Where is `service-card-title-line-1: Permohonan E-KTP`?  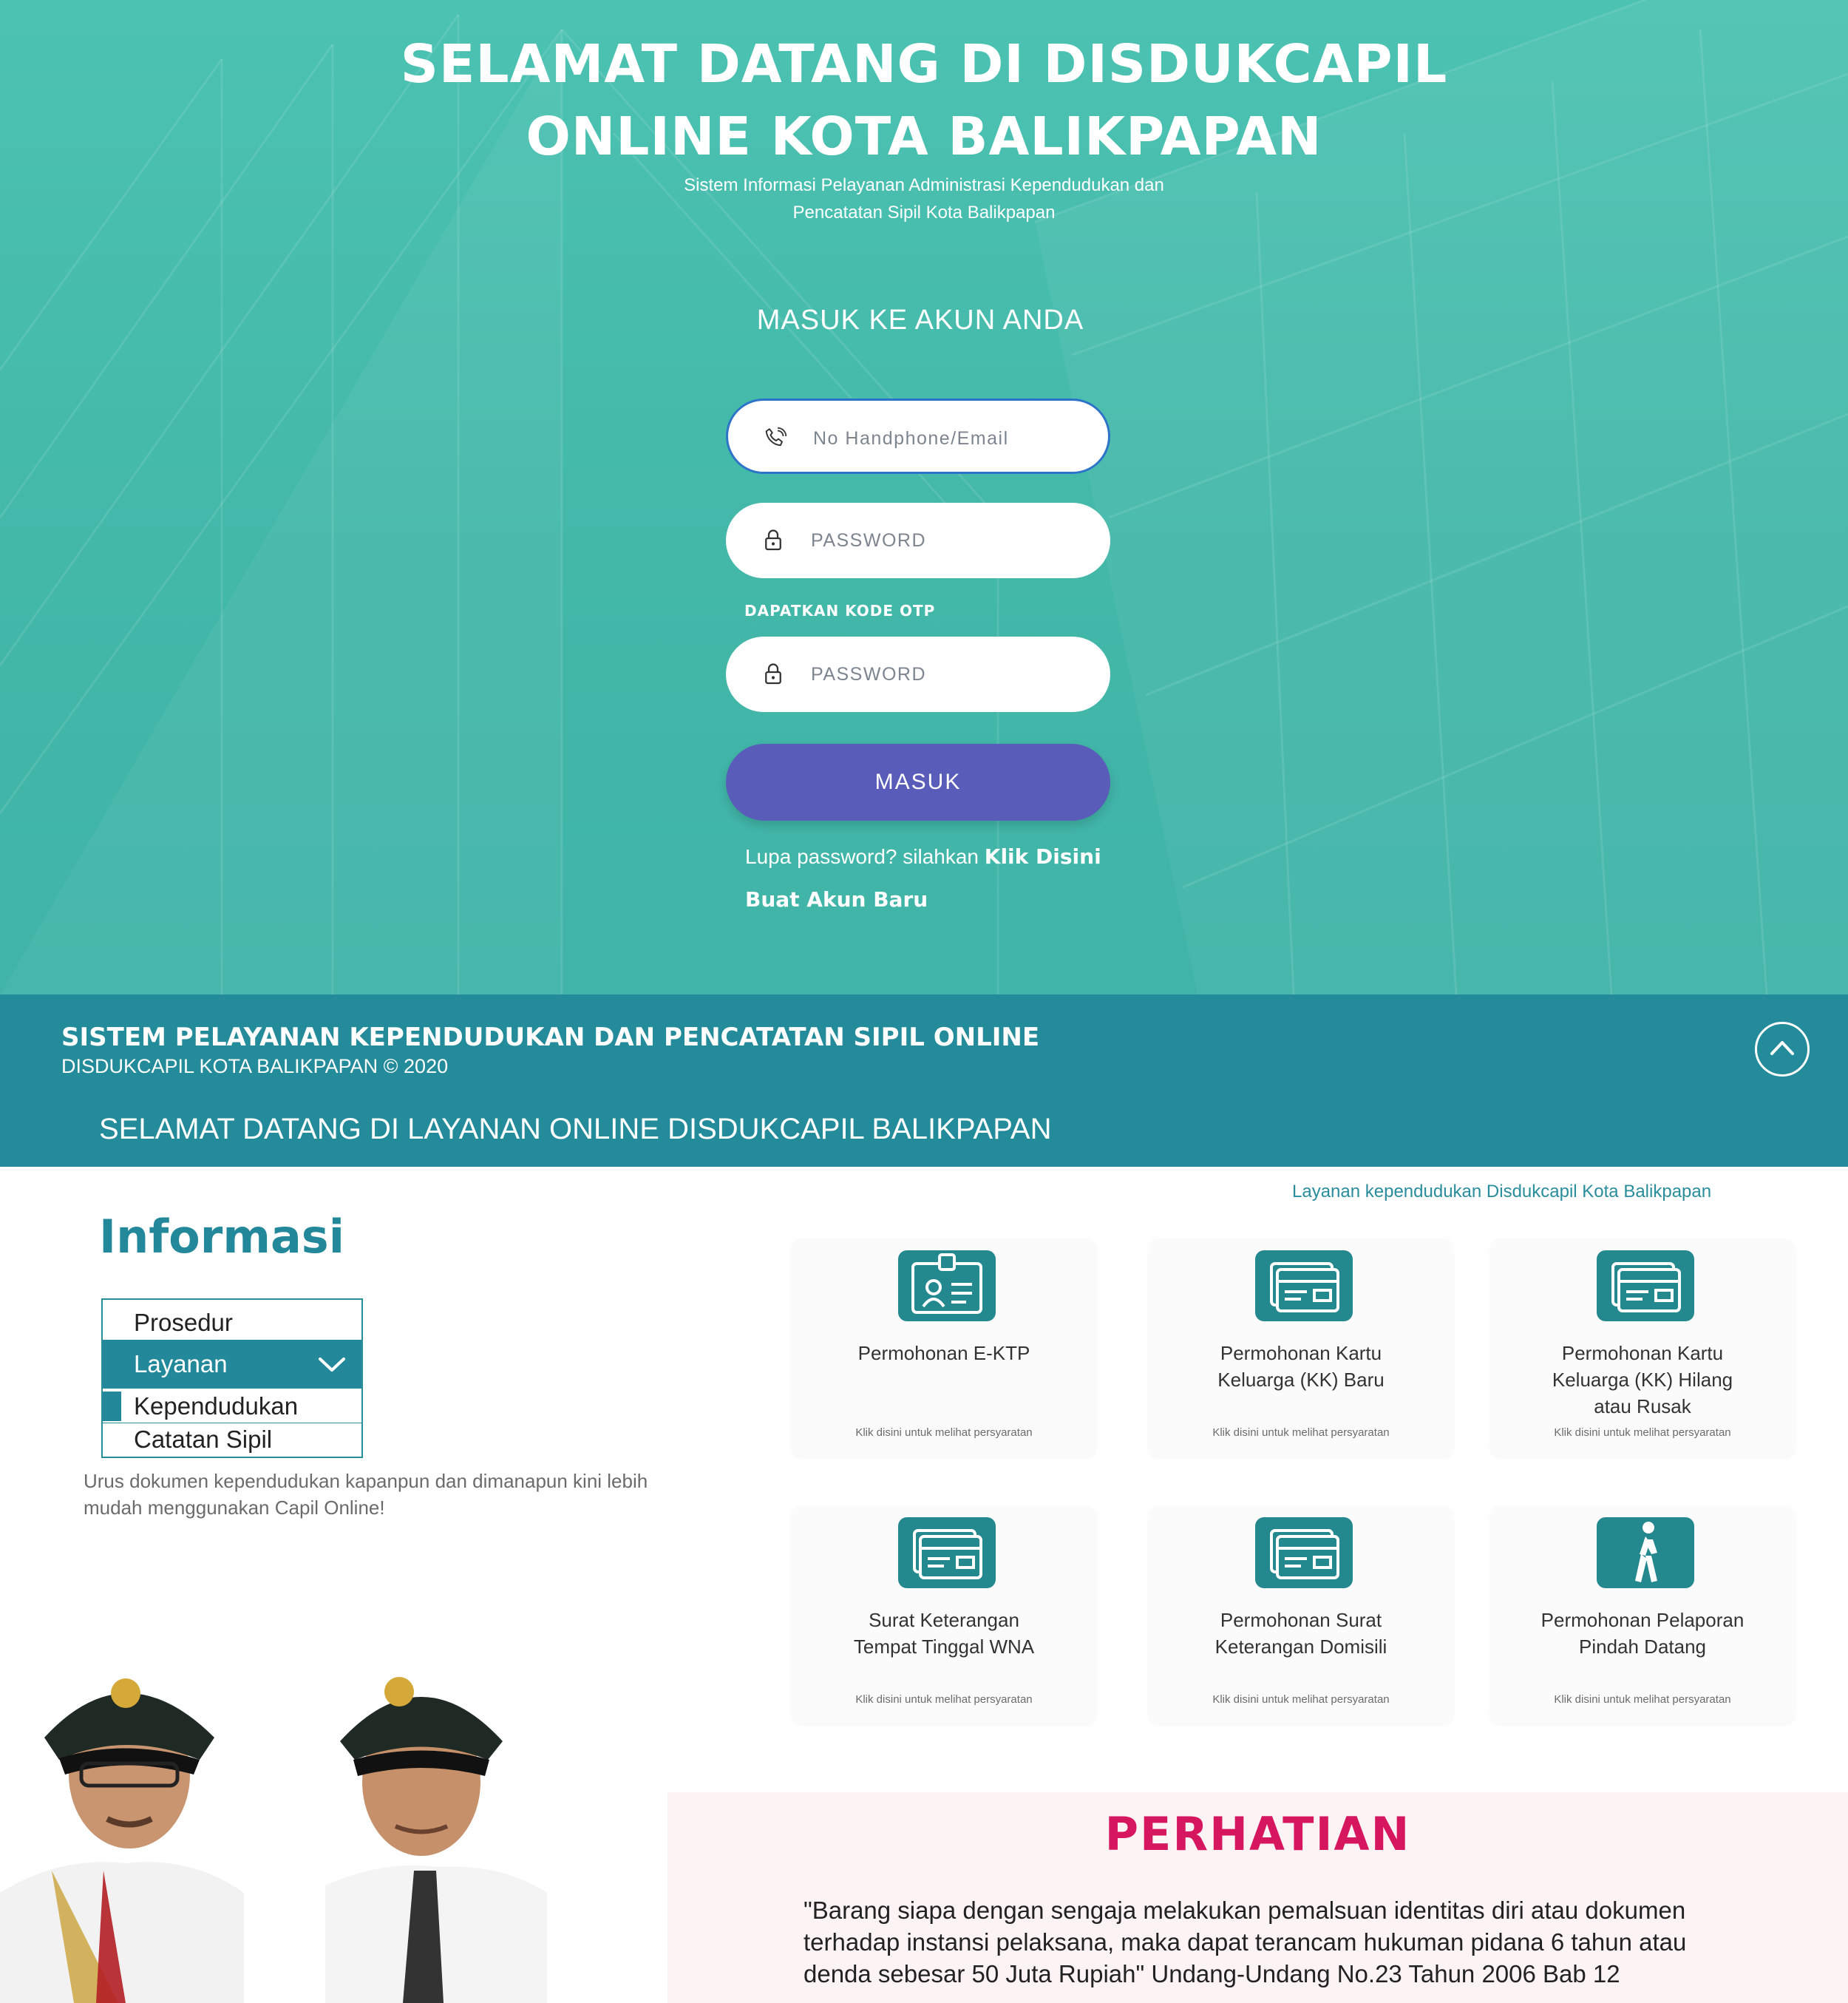 service-card-title-line-1: Permohonan E-KTP is located at coordinates (943, 1353).